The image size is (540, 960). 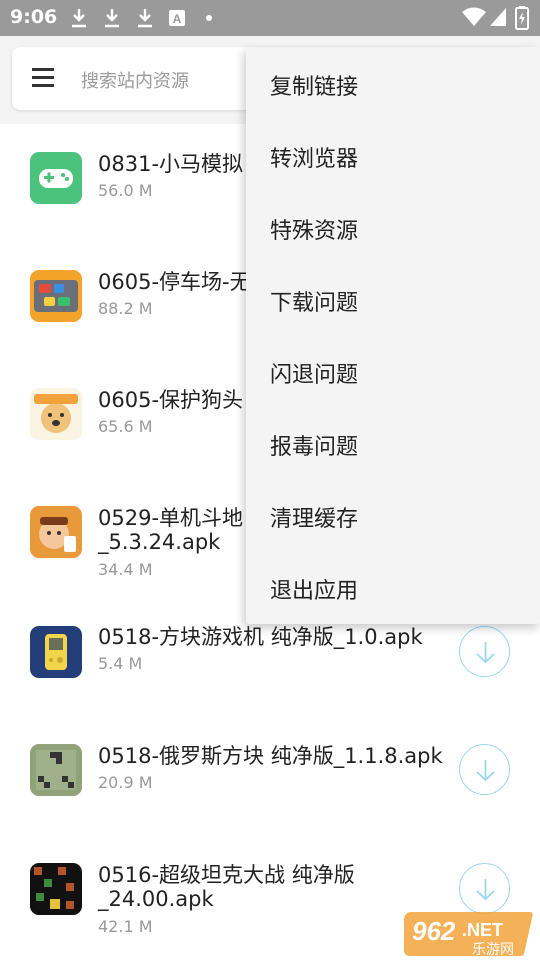 What do you see at coordinates (393, 515) in the screenshot?
I see `menu-item-clear-cache: 清理缓存` at bounding box center [393, 515].